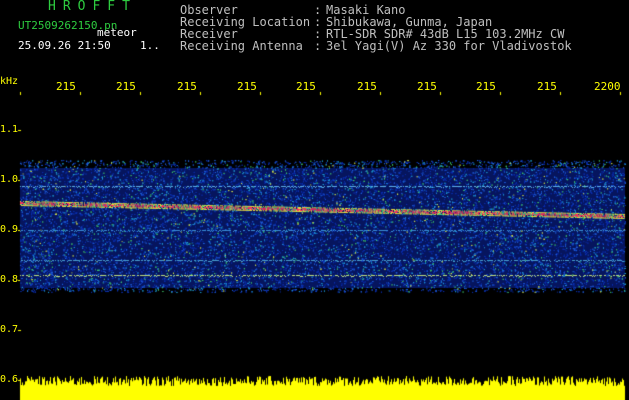  I want to click on y-tick-label: 1.1, so click(9, 129).